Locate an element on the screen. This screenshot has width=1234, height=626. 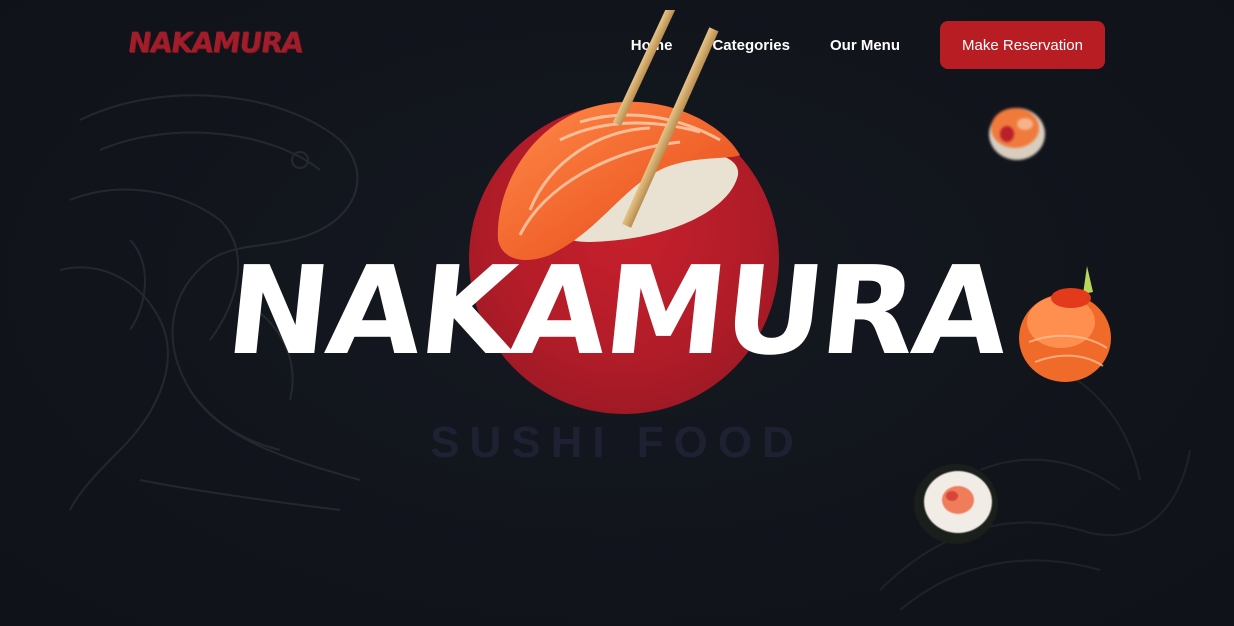
hero-subtitle: SUSHI FOOD is located at coordinates (617, 442).